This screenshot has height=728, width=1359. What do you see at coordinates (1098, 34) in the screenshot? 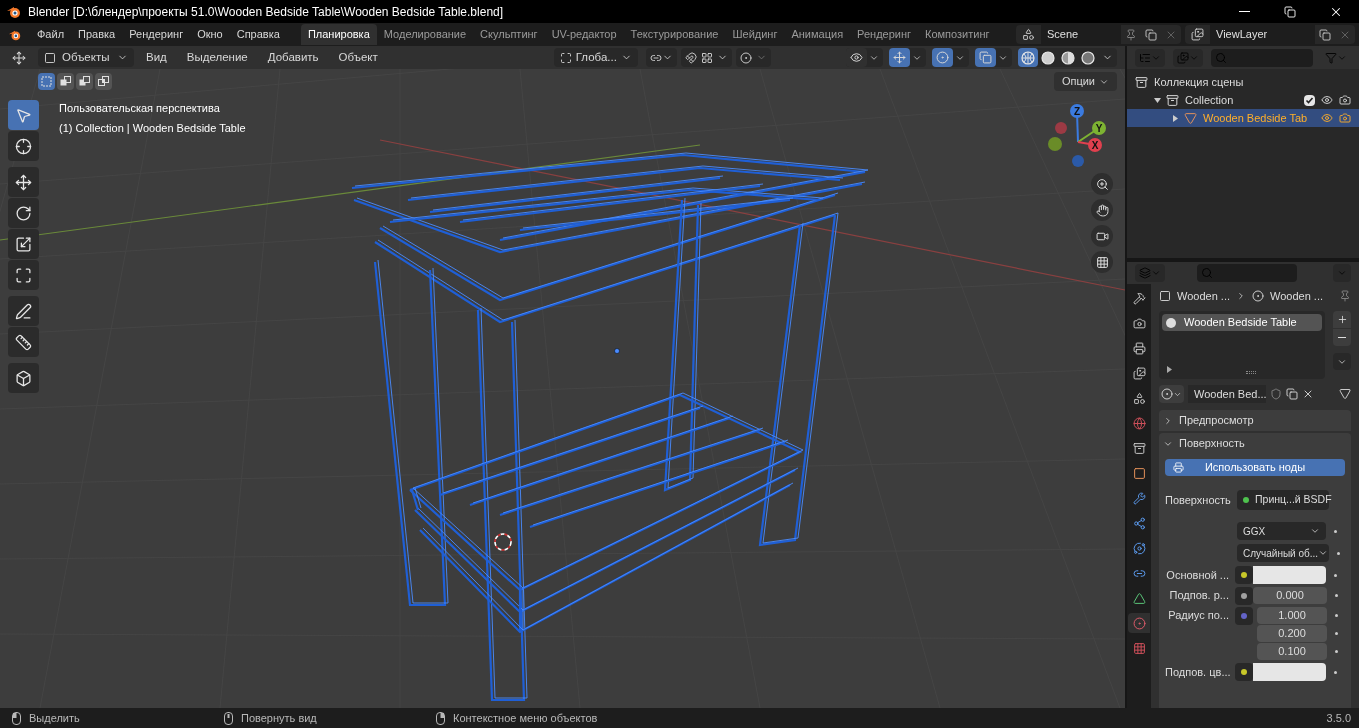
I see `scene-selector: Scene` at bounding box center [1098, 34].